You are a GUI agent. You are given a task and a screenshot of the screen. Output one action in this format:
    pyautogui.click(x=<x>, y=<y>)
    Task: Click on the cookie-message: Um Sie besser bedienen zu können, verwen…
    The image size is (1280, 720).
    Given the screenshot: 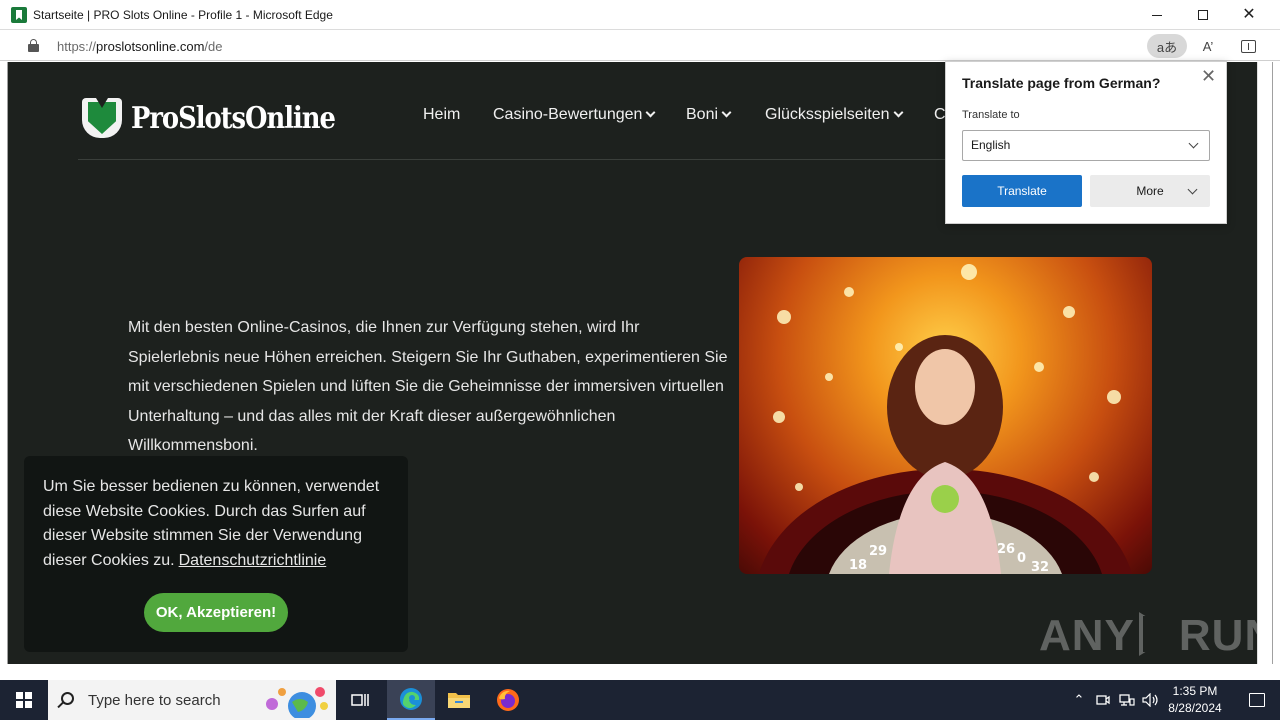 What is the action you would take?
    pyautogui.click(x=218, y=524)
    